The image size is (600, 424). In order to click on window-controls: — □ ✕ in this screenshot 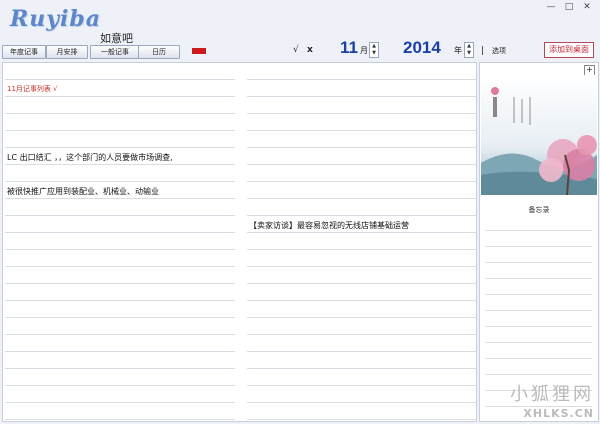, I will do `click(569, 7)`.